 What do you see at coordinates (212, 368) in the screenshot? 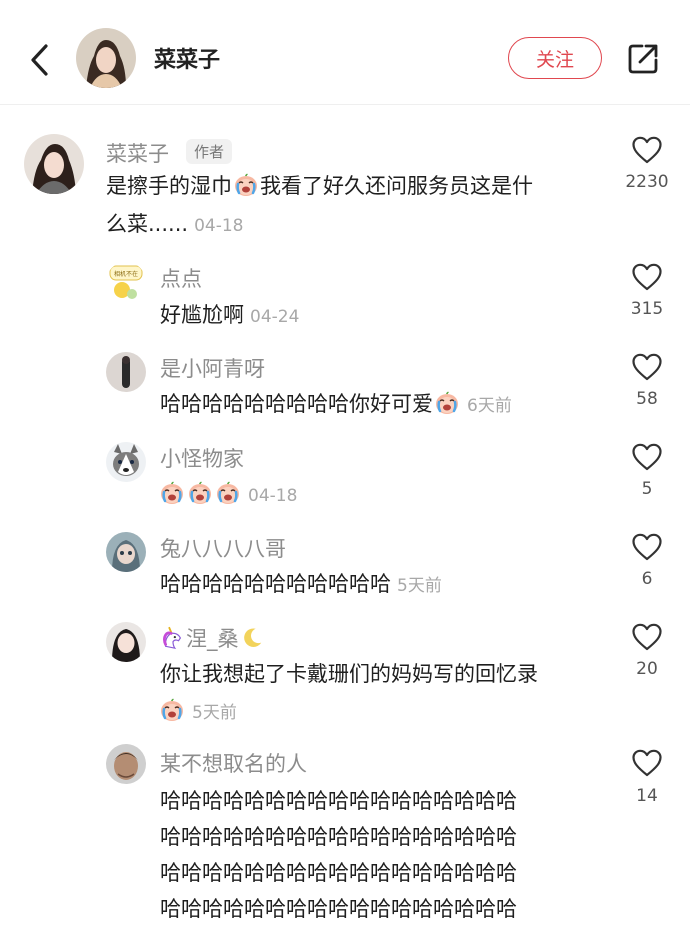
I see `reply-username: 是小阿青呀` at bounding box center [212, 368].